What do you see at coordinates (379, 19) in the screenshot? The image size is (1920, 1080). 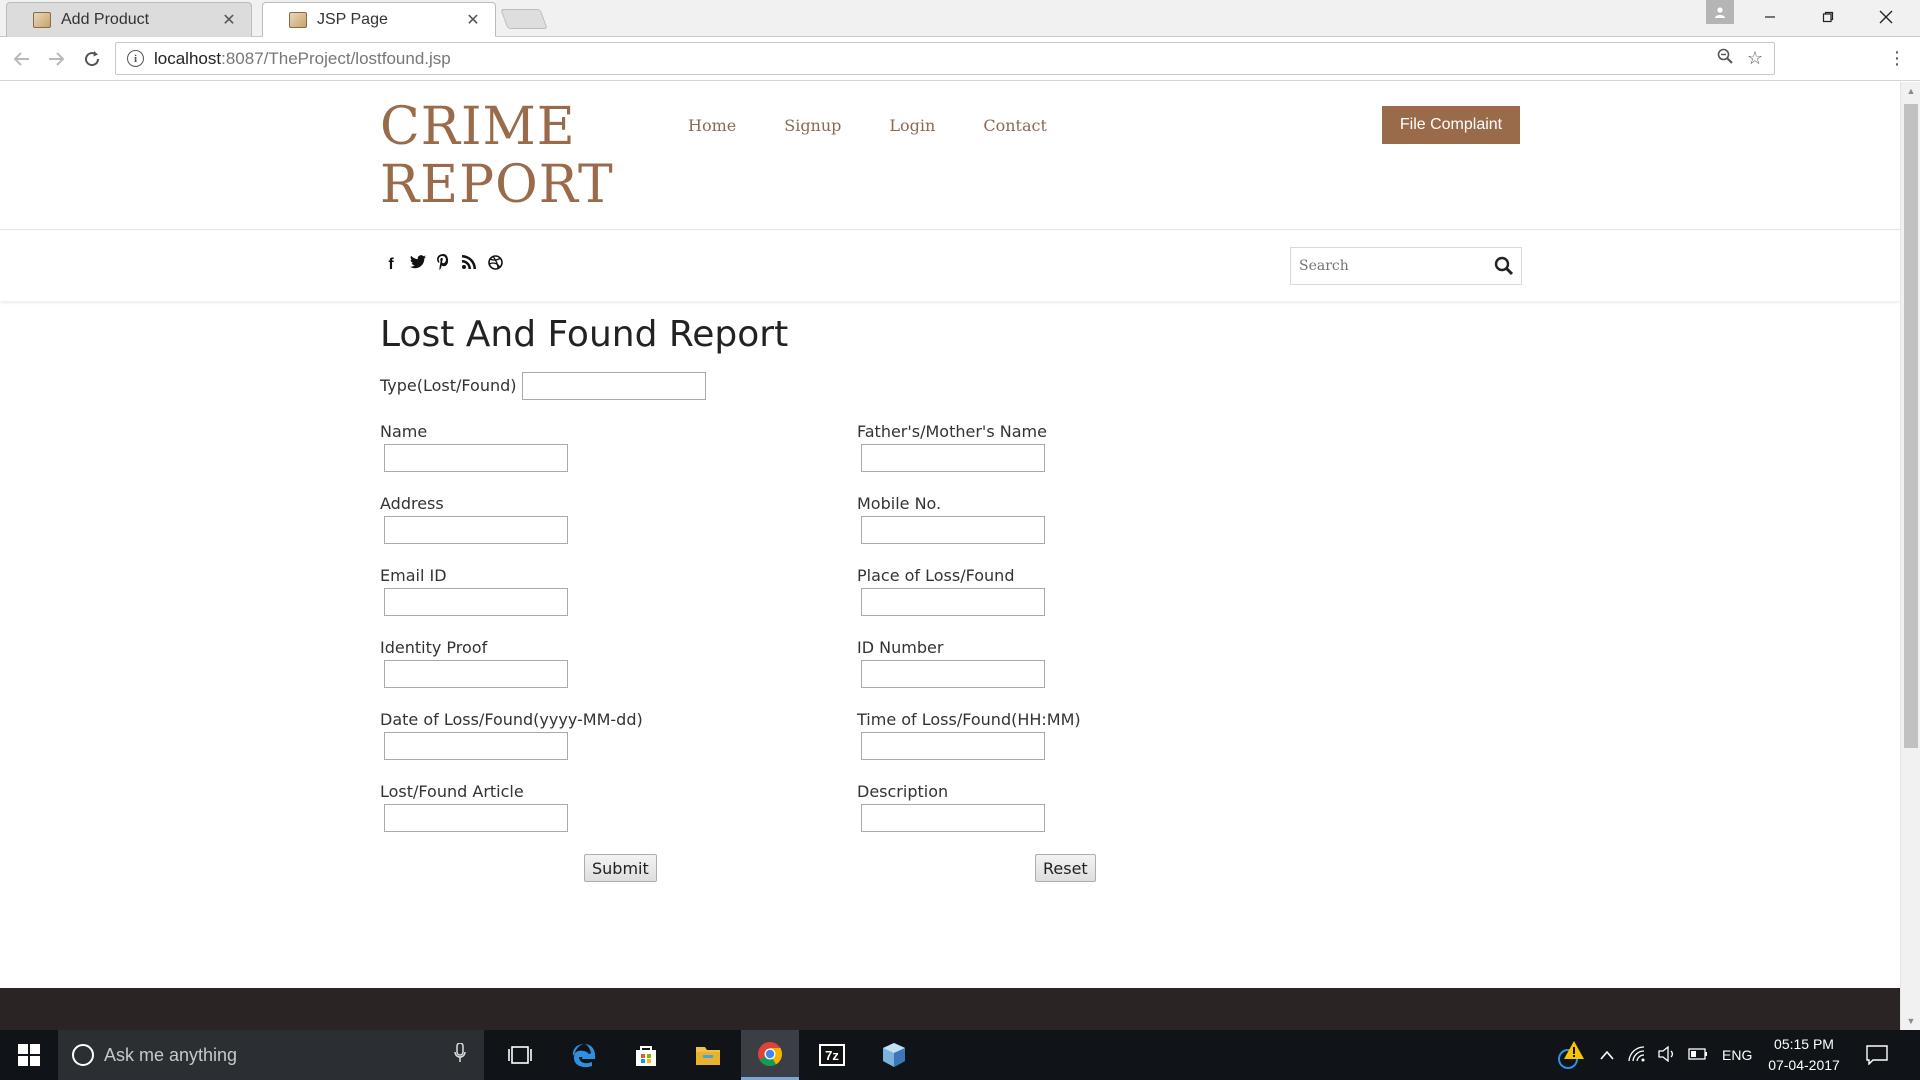 I see `tab-jsp-page: JSP Page ✕` at bounding box center [379, 19].